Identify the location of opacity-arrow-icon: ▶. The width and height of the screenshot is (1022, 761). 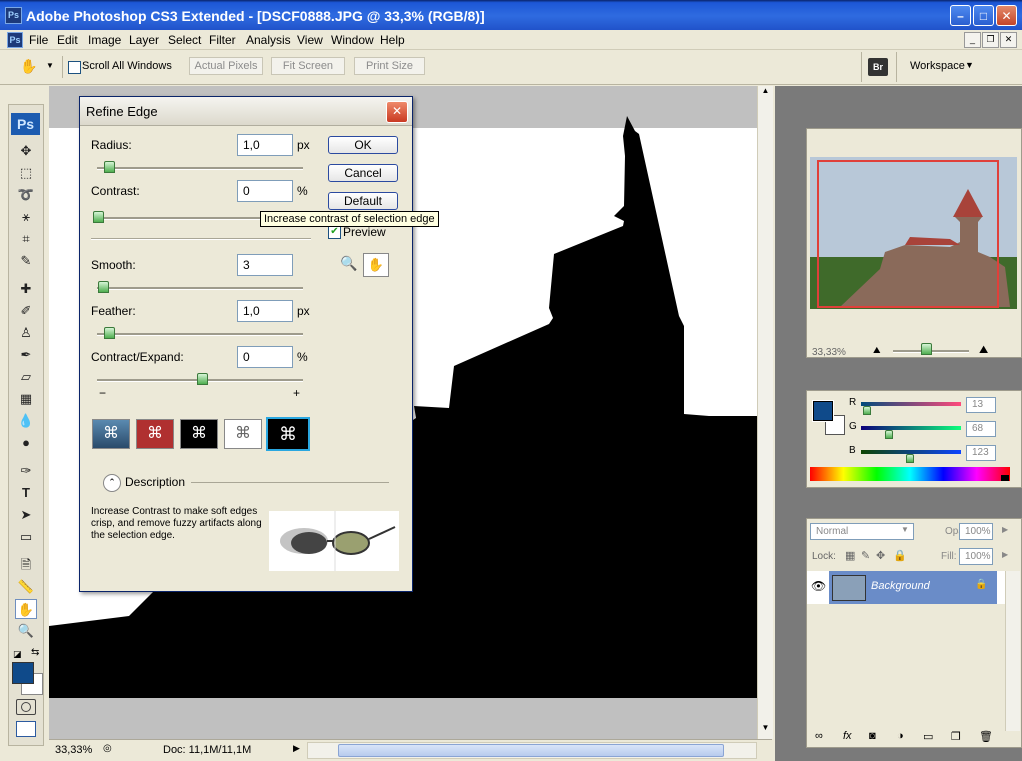
(1005, 529).